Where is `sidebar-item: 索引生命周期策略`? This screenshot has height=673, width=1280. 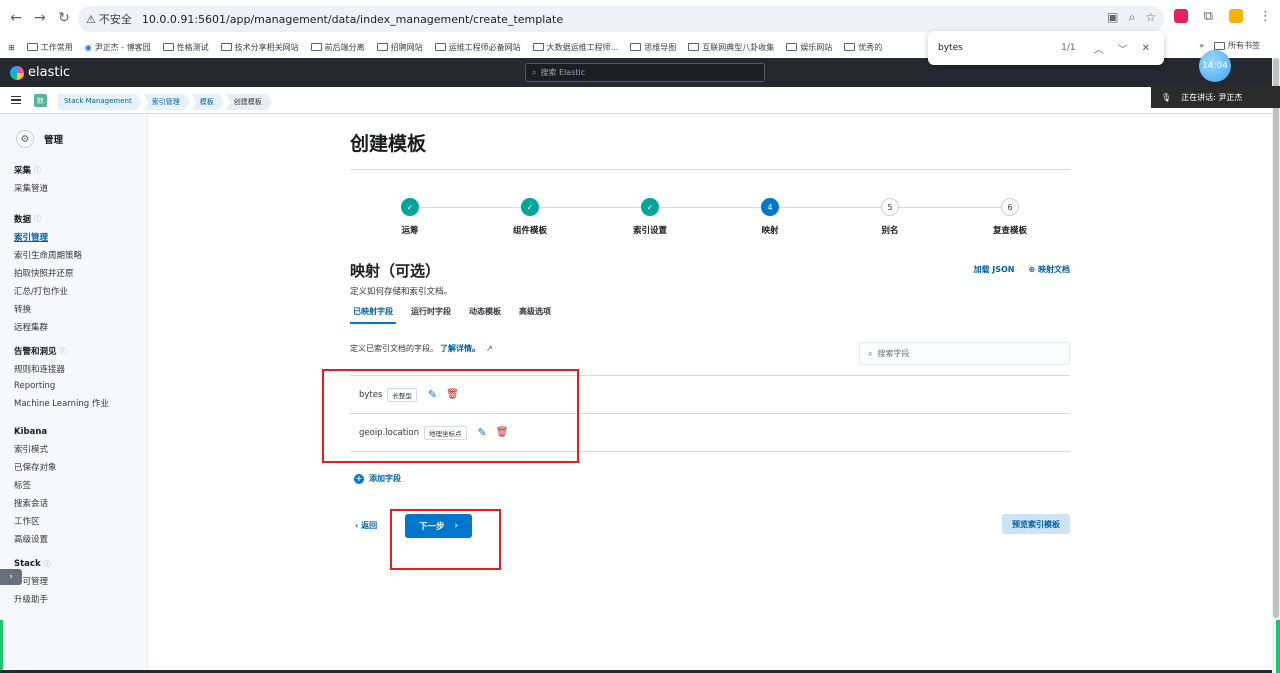 sidebar-item: 索引生命周期策略 is located at coordinates (48, 255).